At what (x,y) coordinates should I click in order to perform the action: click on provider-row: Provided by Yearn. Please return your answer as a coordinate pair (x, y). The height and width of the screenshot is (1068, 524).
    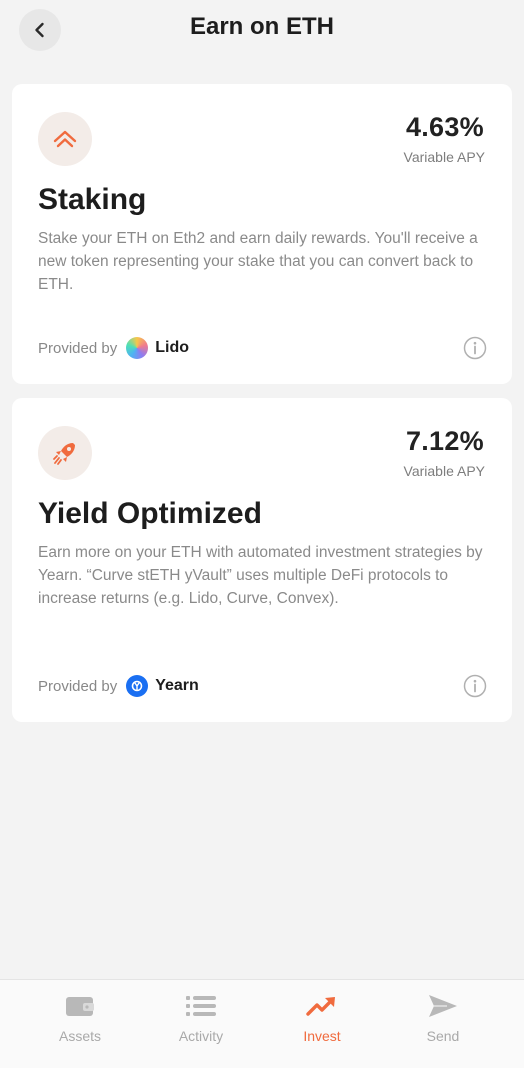
    Looking at the image, I should click on (118, 686).